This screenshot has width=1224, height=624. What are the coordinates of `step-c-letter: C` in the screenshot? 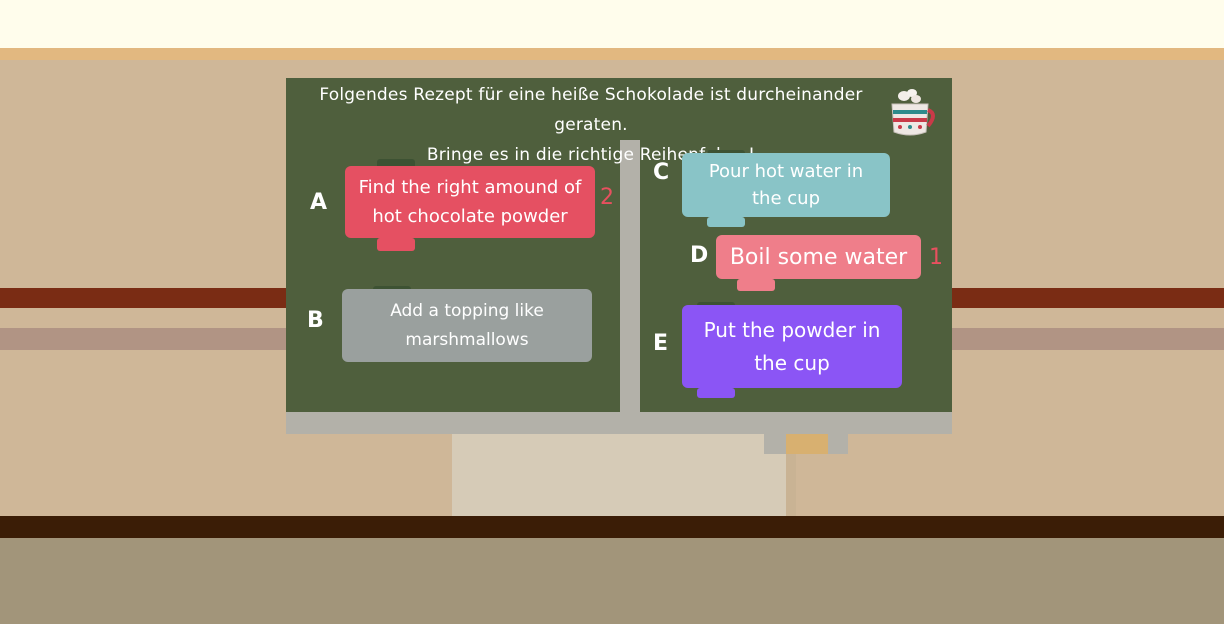 It's located at (661, 172).